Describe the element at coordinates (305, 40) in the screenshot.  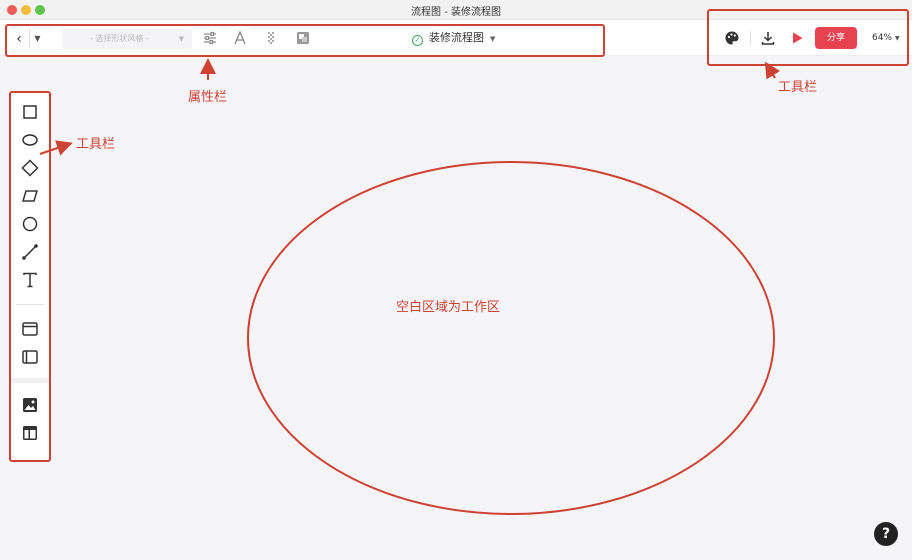
I see `property-bar-highlight` at that location.